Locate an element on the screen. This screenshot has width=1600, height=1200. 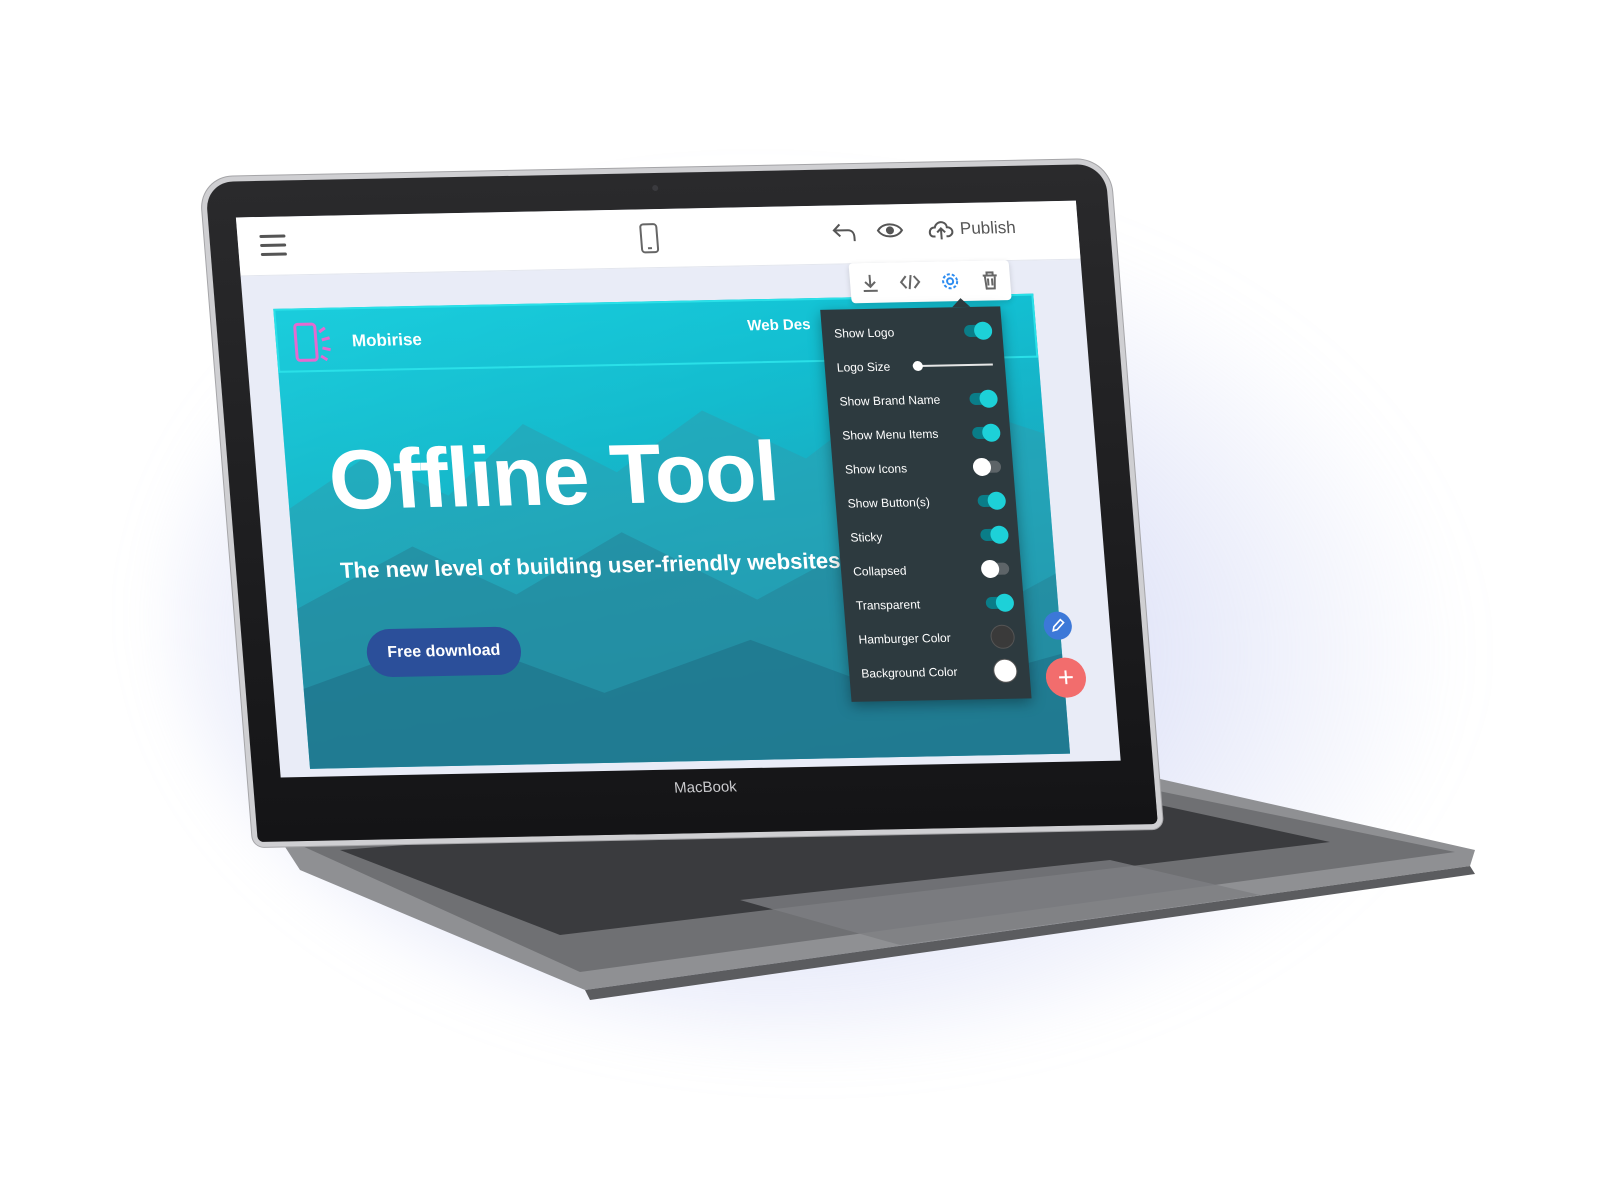
brand-name: Mobirise is located at coordinates (387, 340).